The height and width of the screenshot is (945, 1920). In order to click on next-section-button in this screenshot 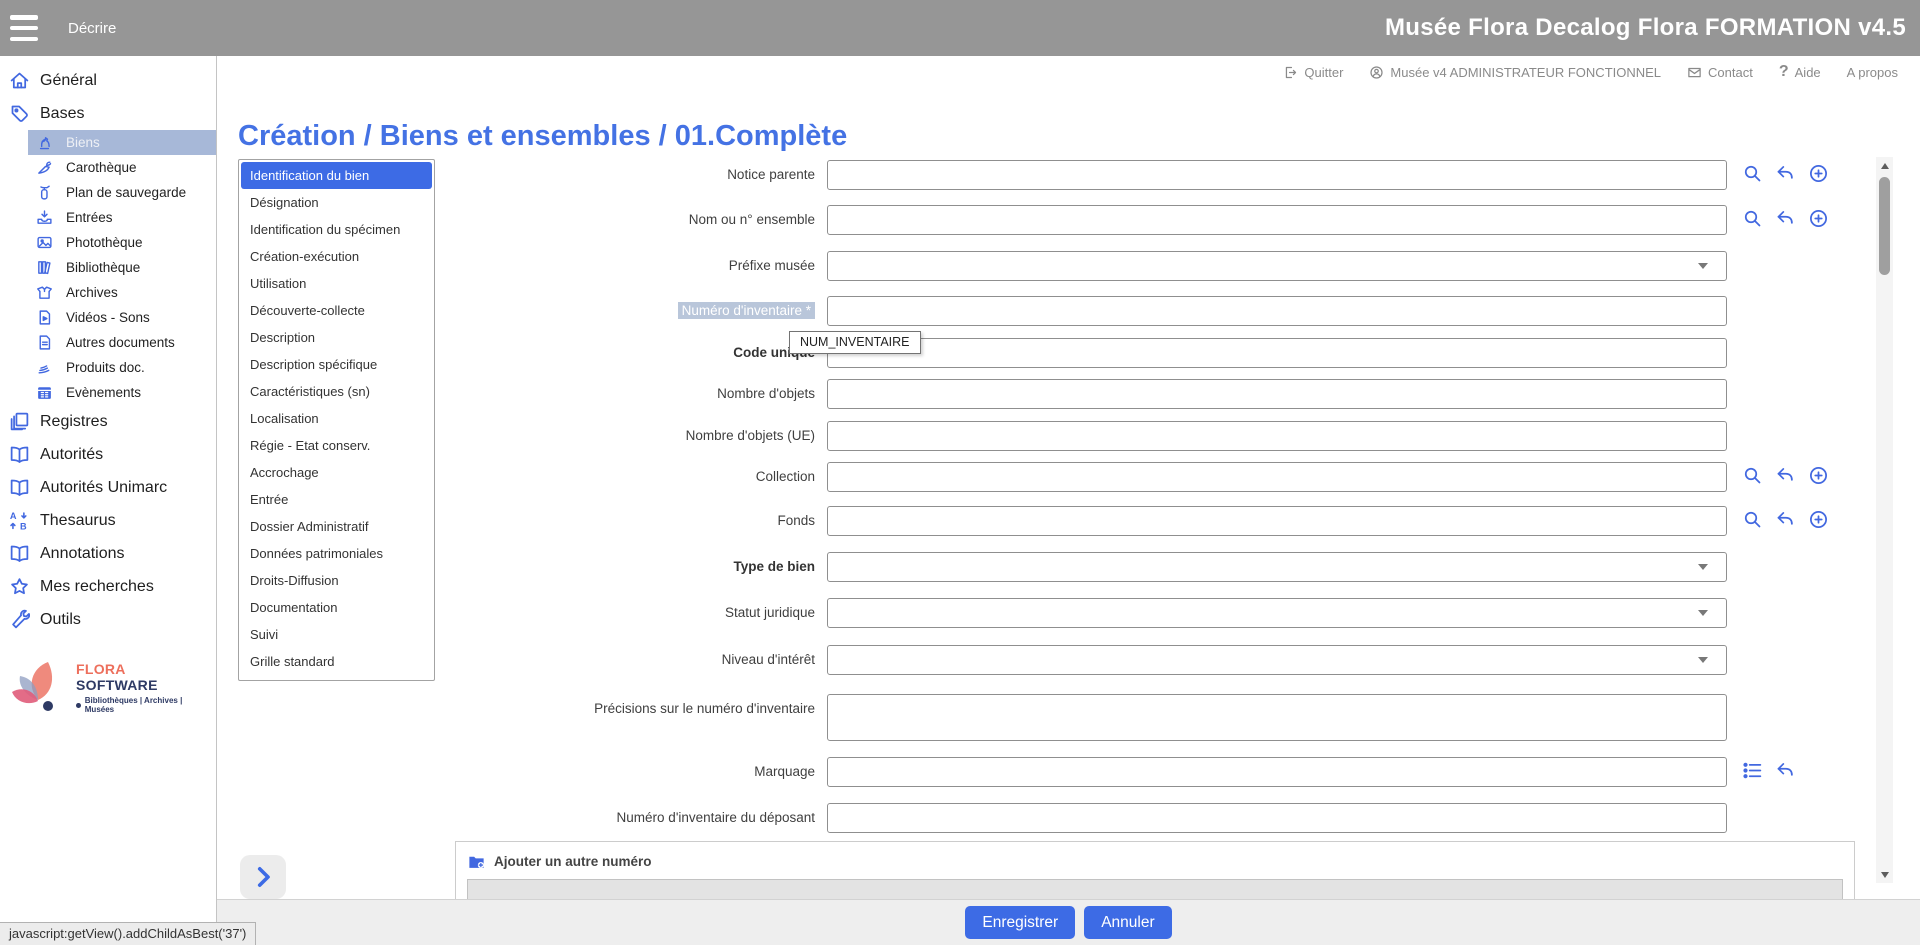, I will do `click(263, 877)`.